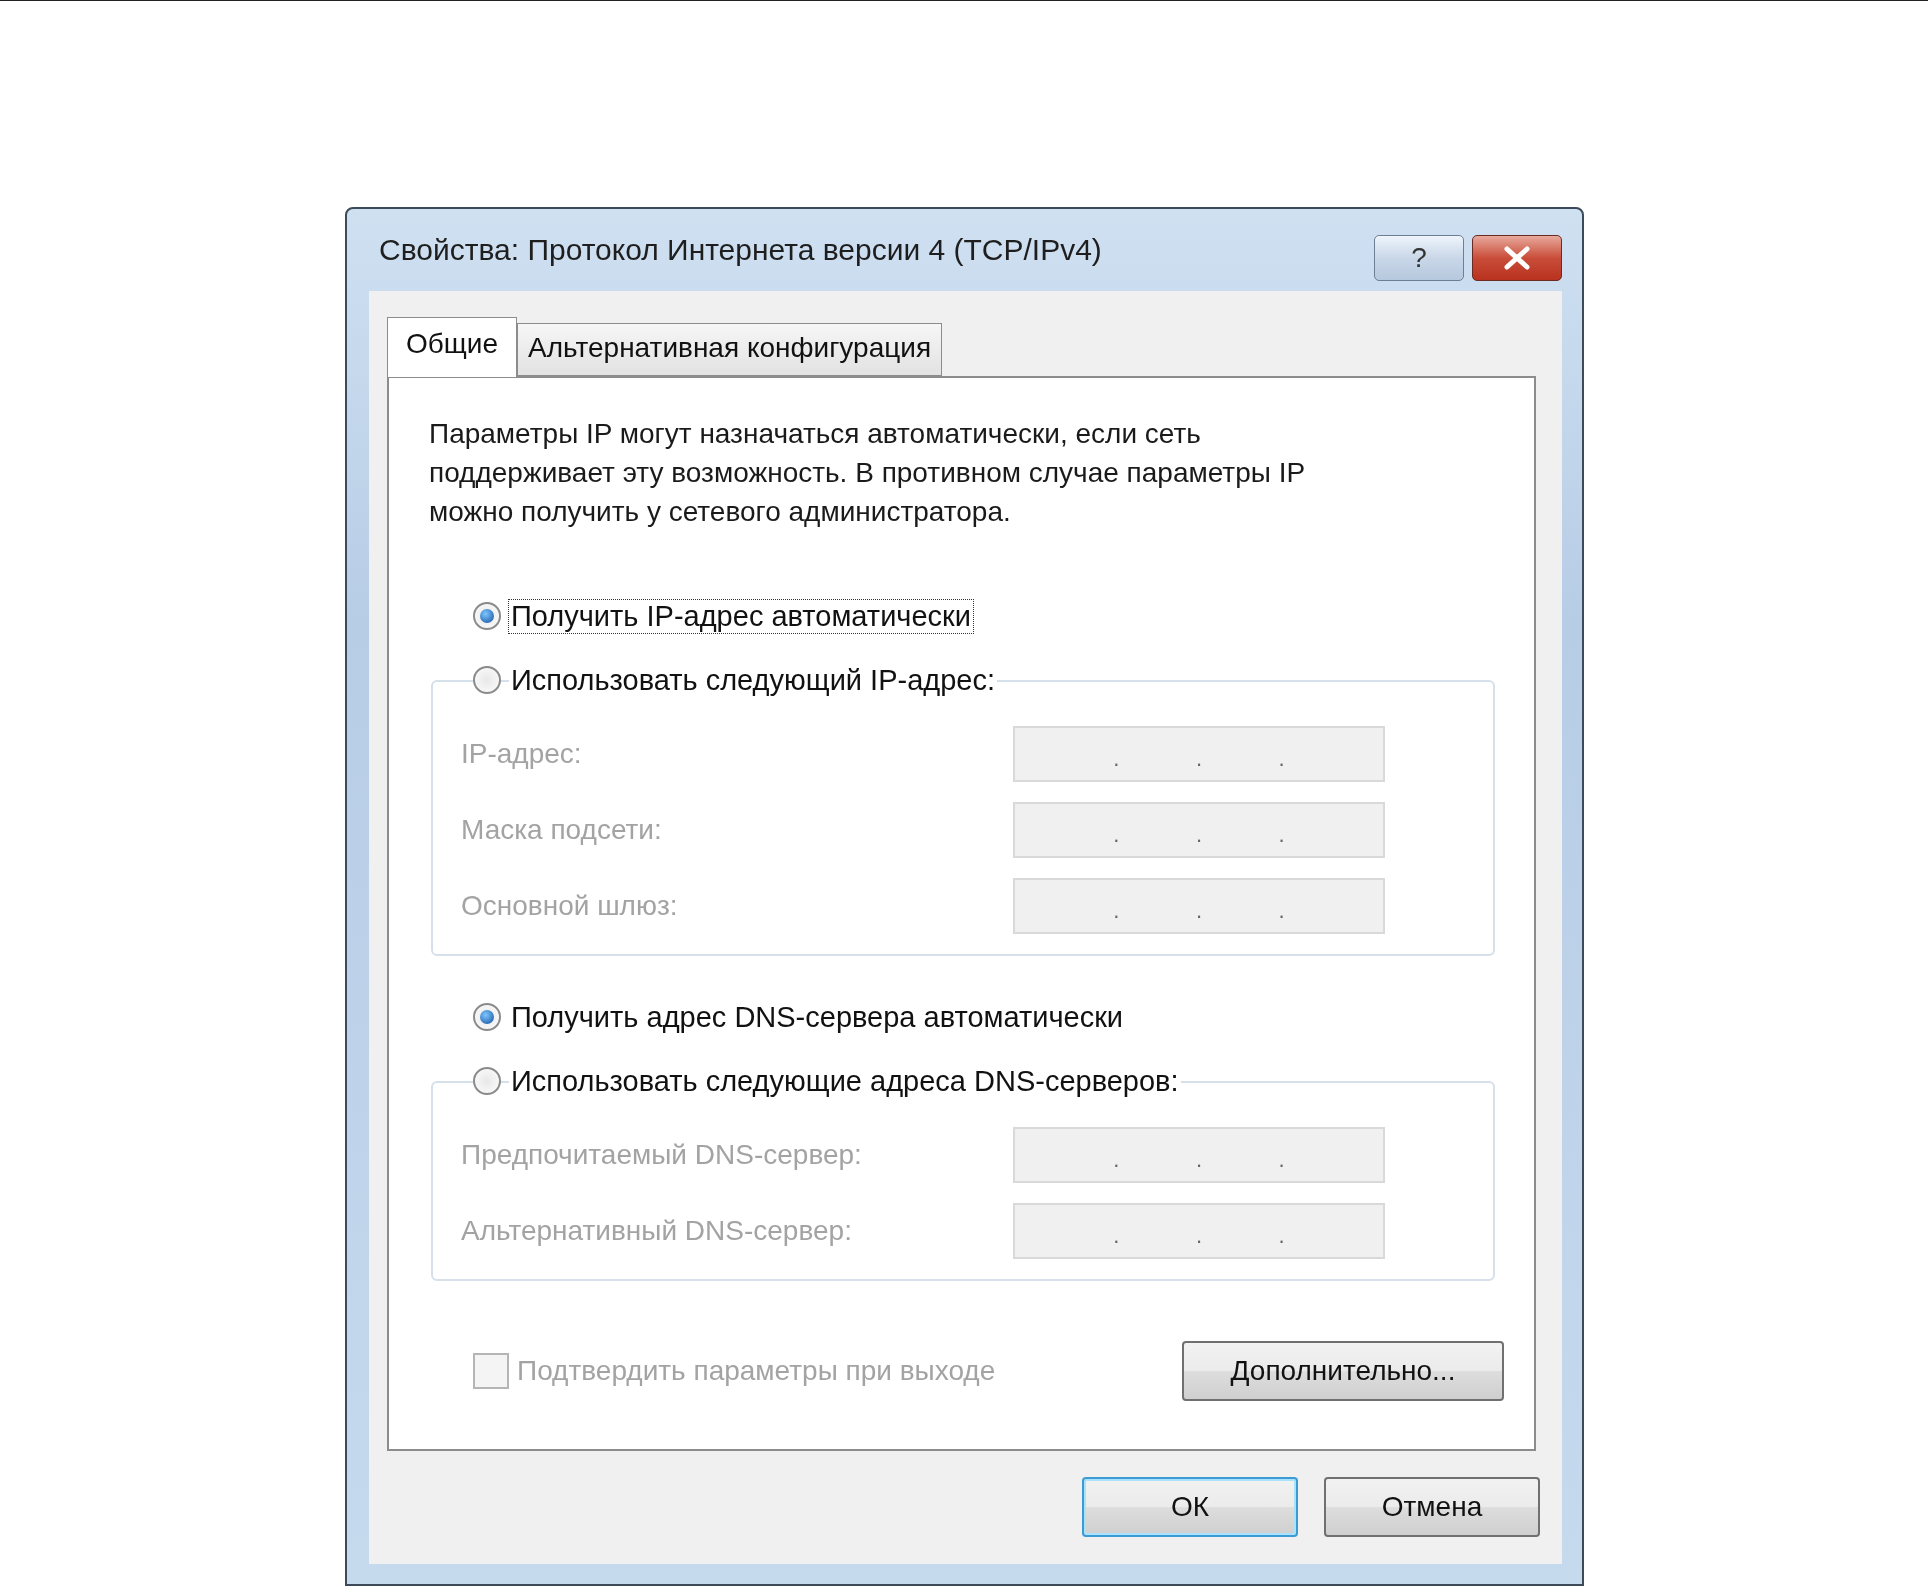 The image size is (1928, 1589). I want to click on close-button, so click(1517, 258).